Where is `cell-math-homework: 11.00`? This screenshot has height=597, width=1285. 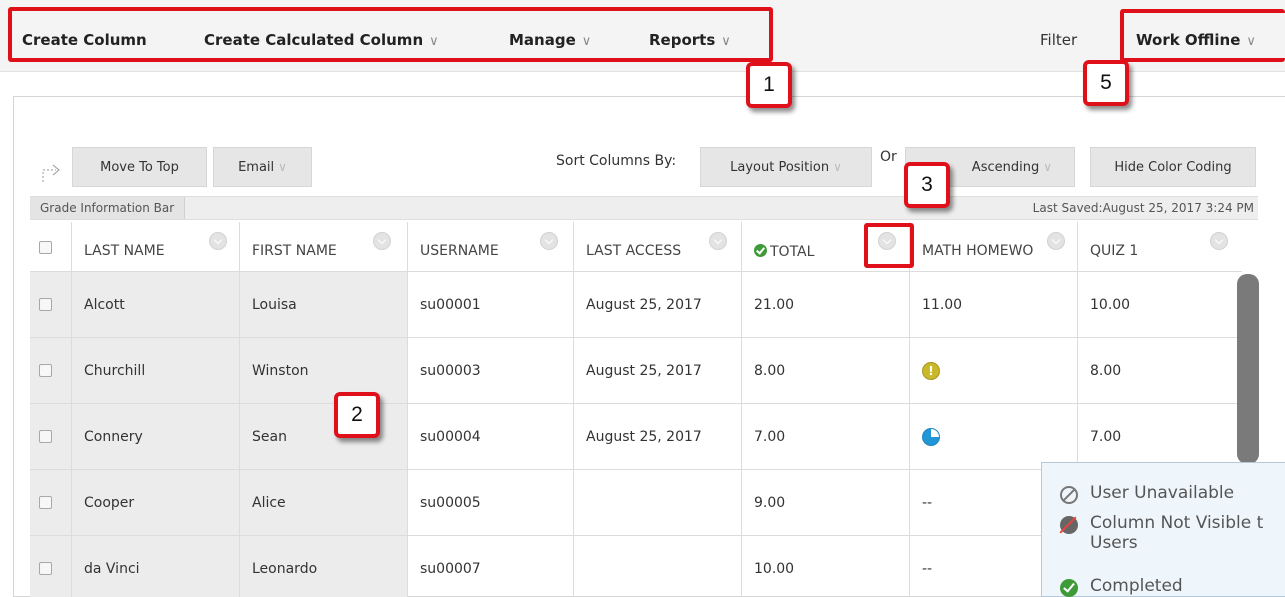
cell-math-homework: 11.00 is located at coordinates (994, 304).